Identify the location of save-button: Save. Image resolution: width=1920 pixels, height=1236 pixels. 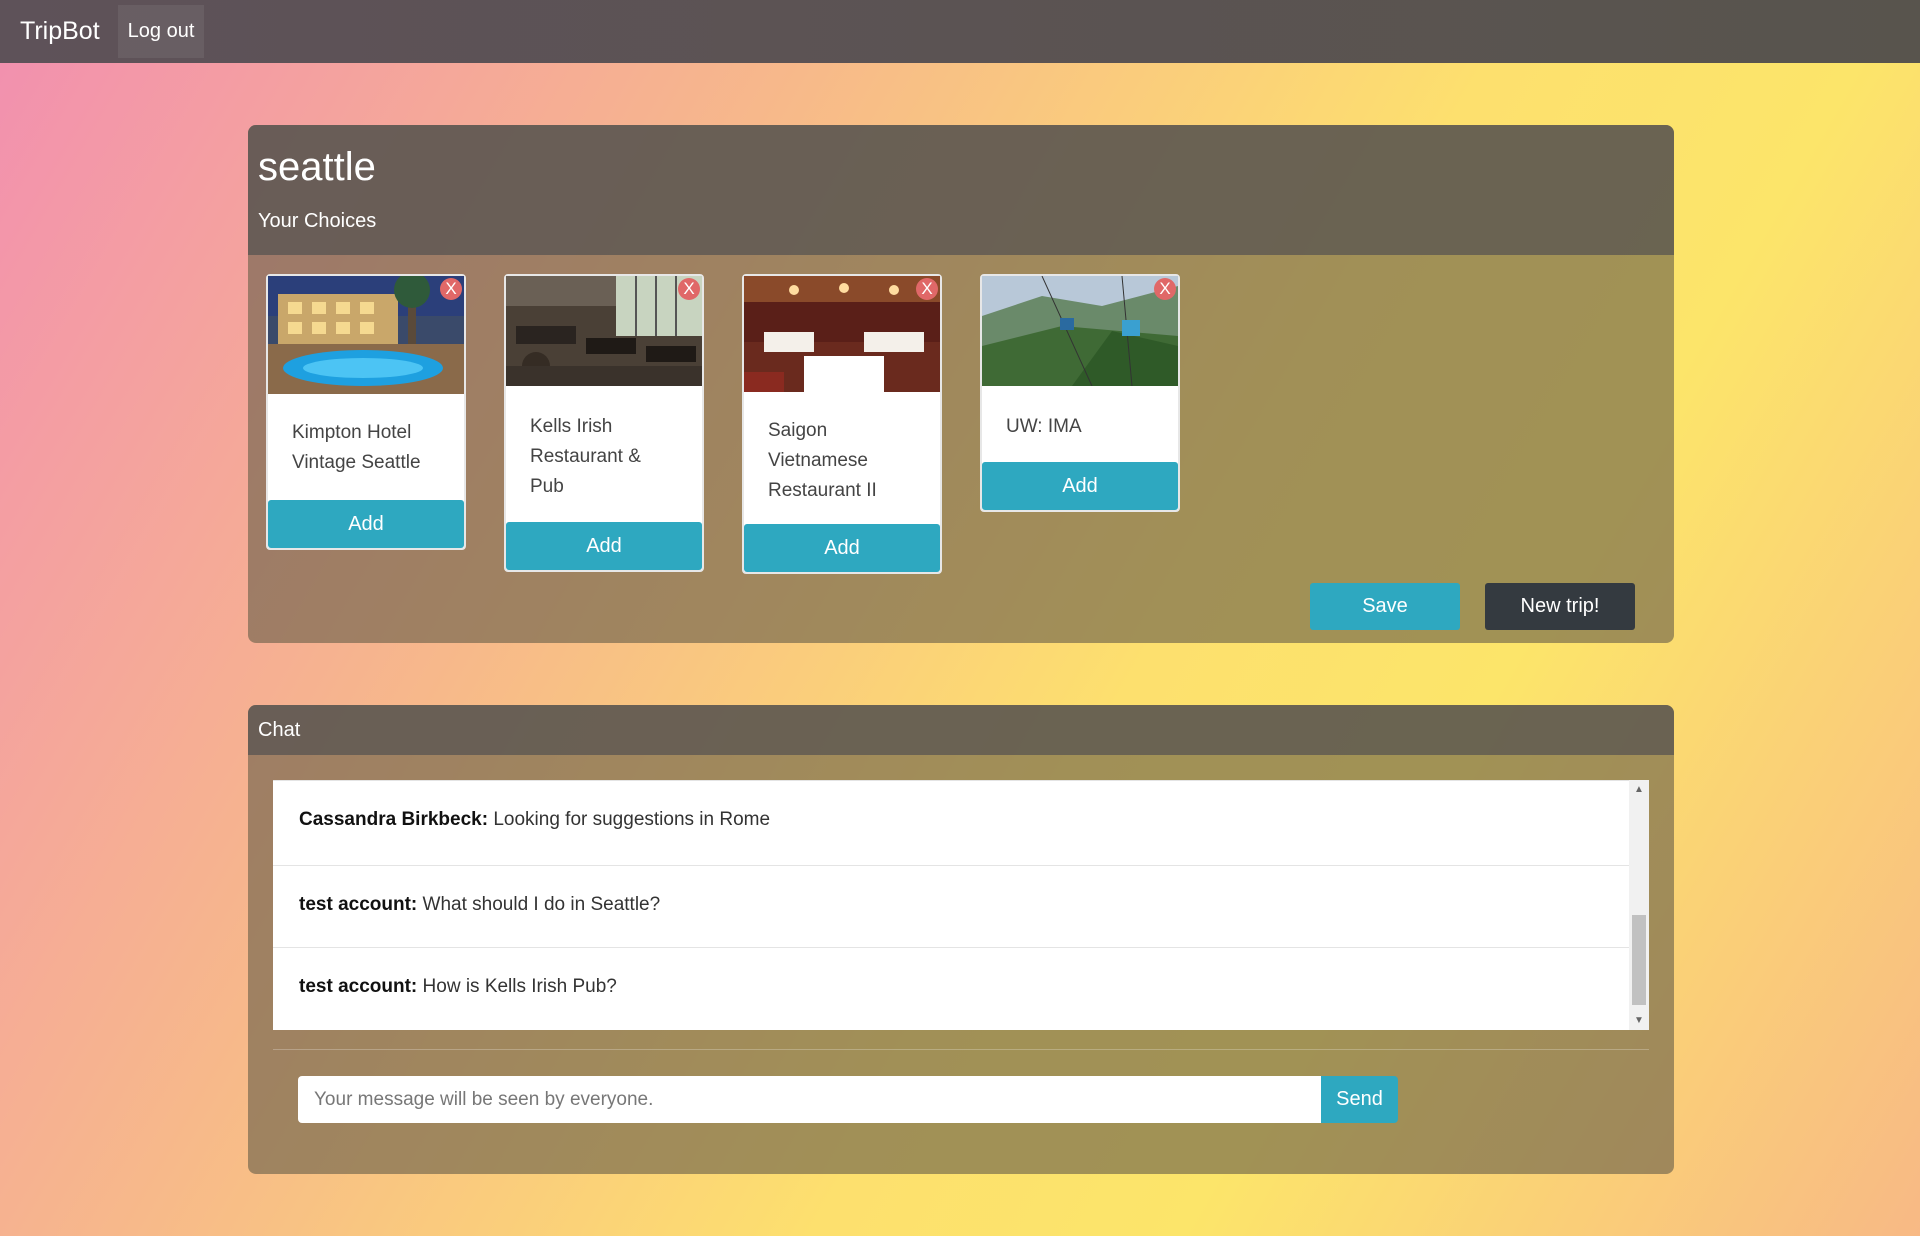
(1385, 606).